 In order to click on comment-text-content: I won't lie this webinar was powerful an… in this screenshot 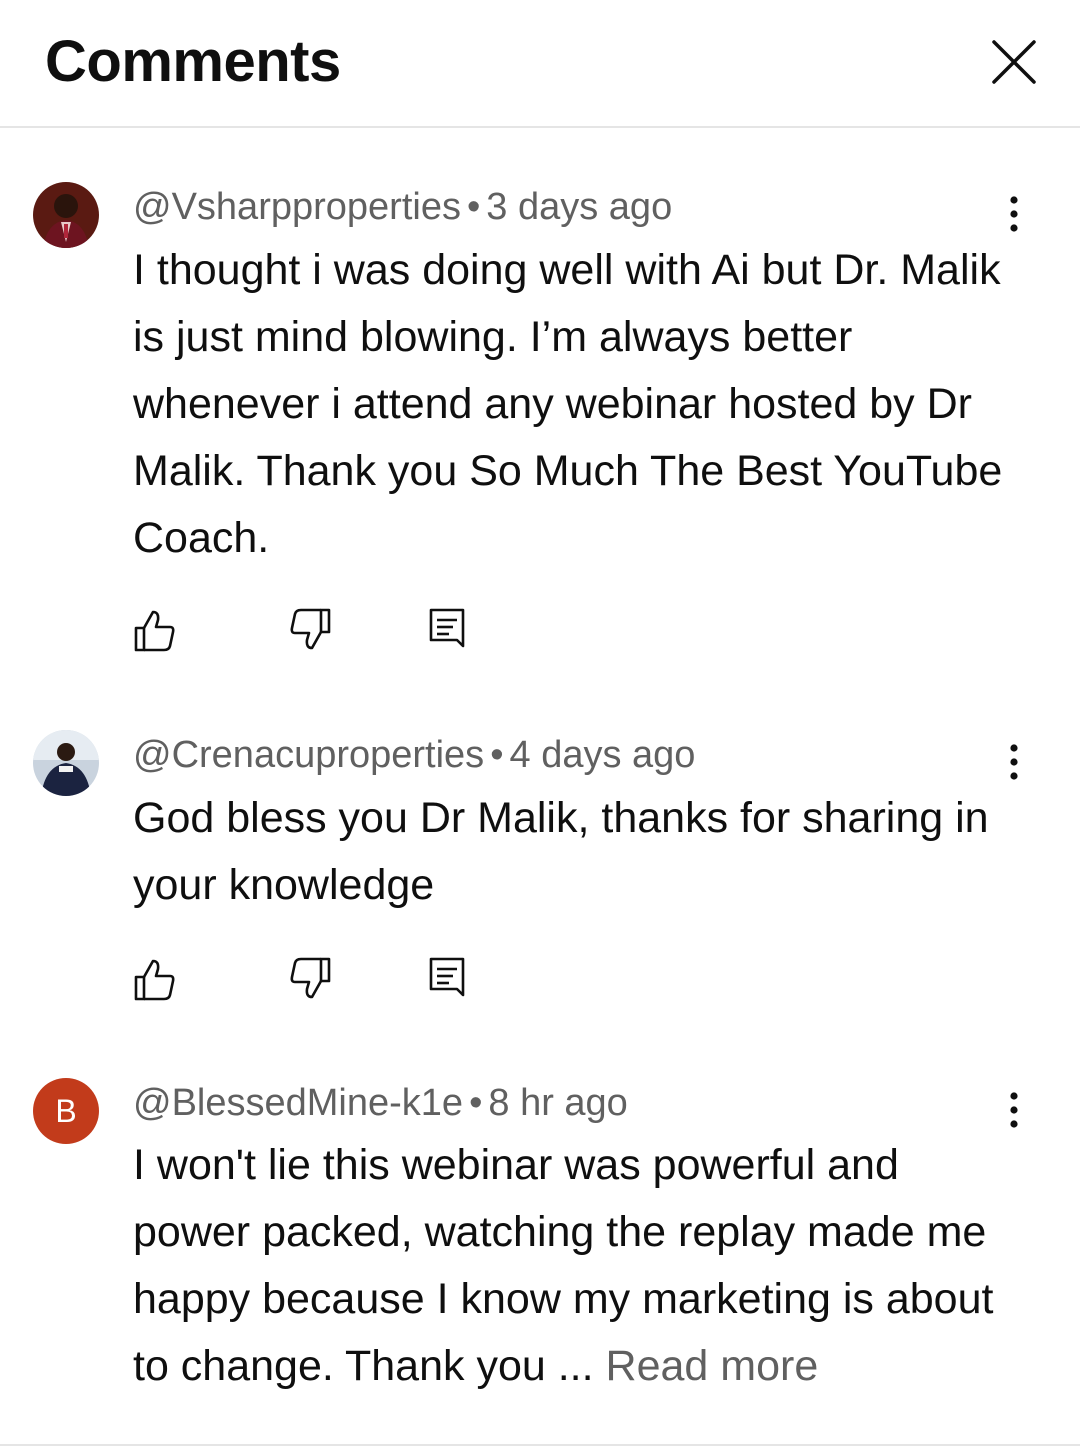, I will do `click(563, 1265)`.